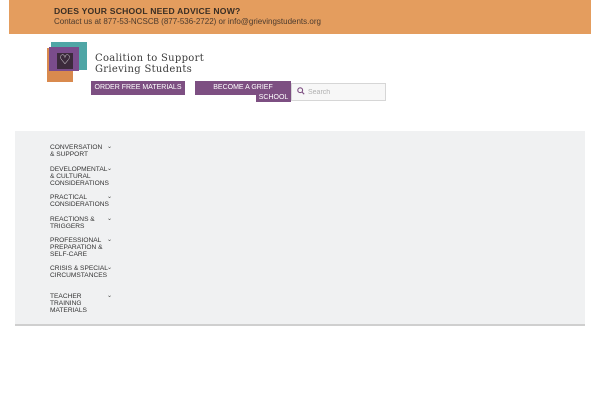 The width and height of the screenshot is (600, 400). I want to click on menu-item-crisis-special: CRISIS & SPECIAL CIRCUMSTANCES ⌄, so click(85, 272).